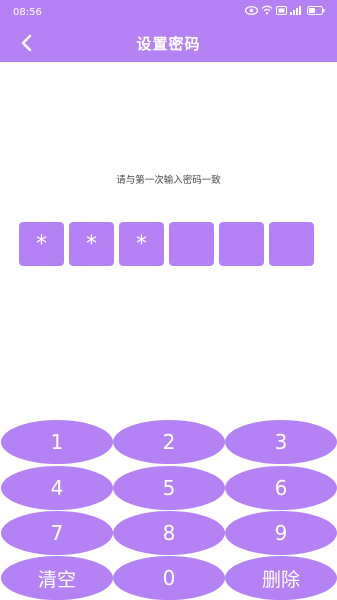 Image resolution: width=337 pixels, height=600 pixels. What do you see at coordinates (297, 11) in the screenshot?
I see `signal-icon` at bounding box center [297, 11].